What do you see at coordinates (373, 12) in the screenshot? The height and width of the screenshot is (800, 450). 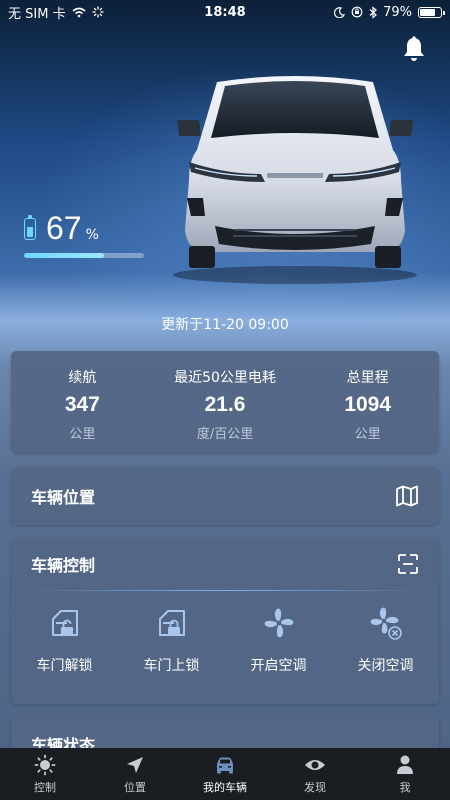 I see `bluetooth-icon` at bounding box center [373, 12].